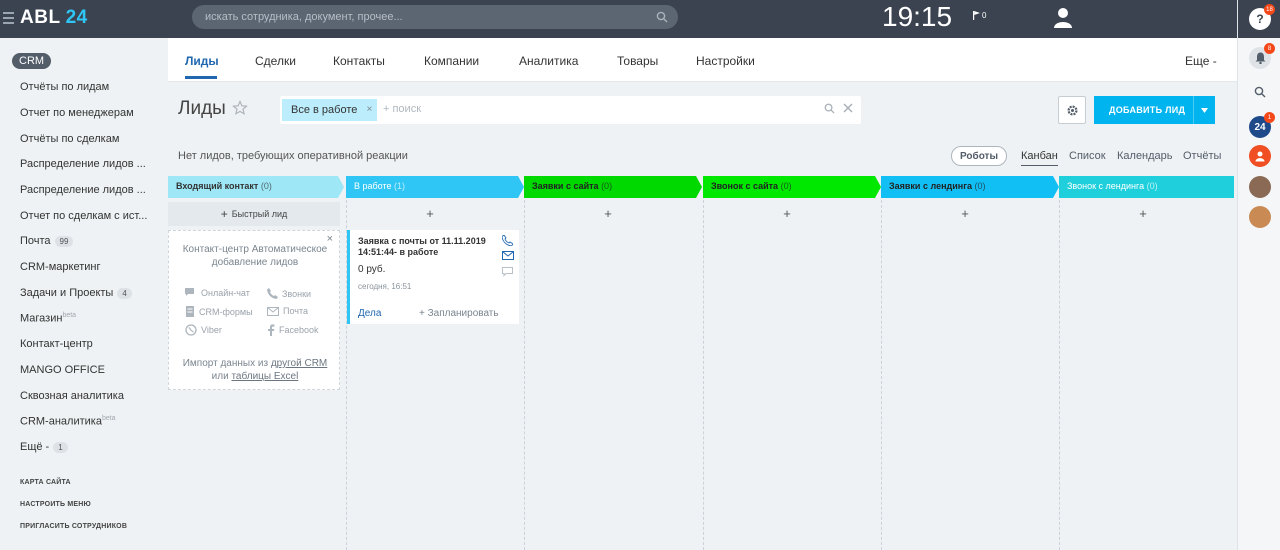 This screenshot has height=550, width=1280. I want to click on import-other-crm-link: другой CRM, so click(299, 363).